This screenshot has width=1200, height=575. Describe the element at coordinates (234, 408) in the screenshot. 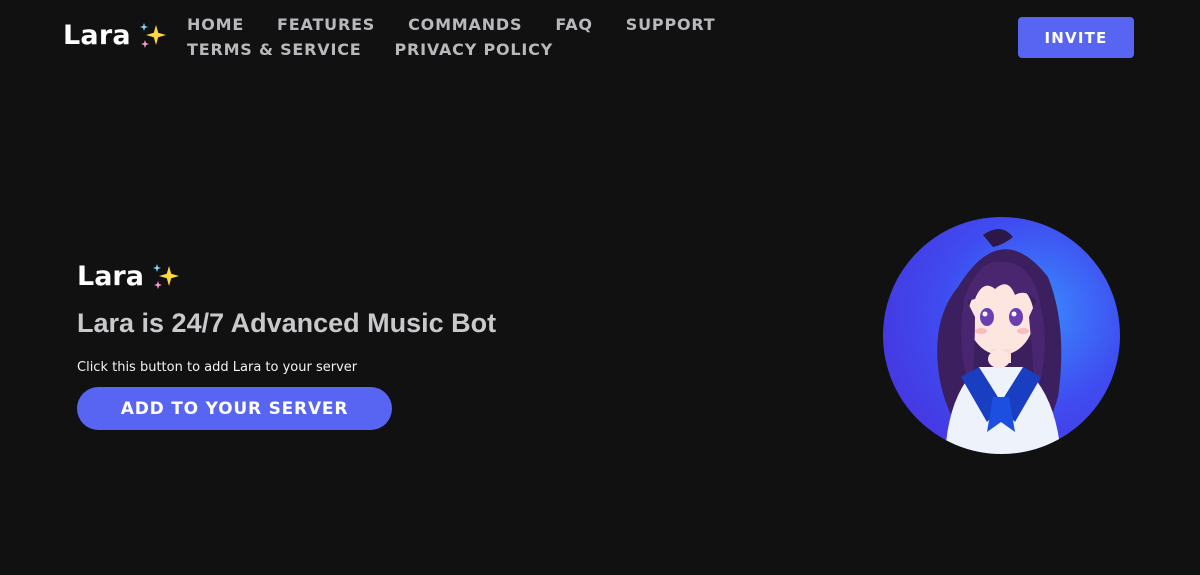

I see `add-to-server-button: ADD TO YOUR SERVER` at that location.